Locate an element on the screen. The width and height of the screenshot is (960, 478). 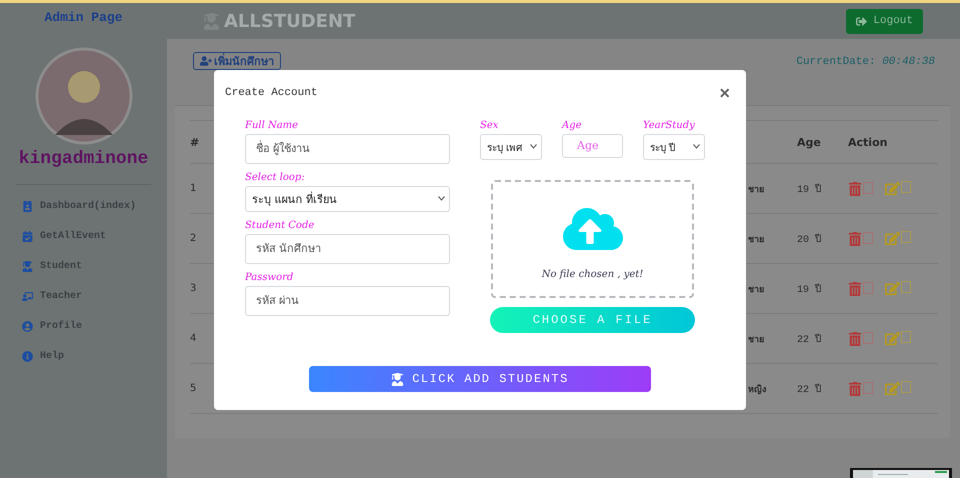
teacher-icon is located at coordinates (27, 296).